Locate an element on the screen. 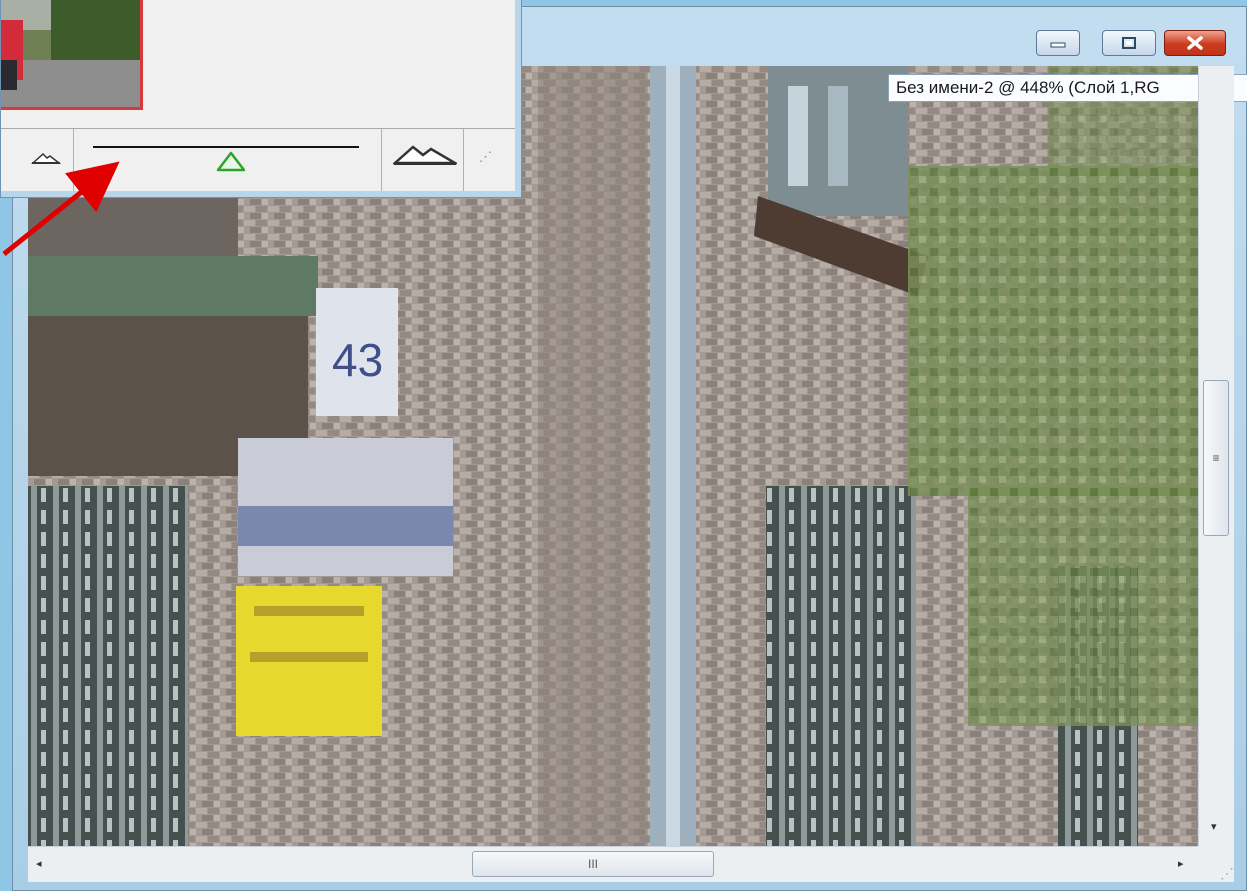 The width and height of the screenshot is (1247, 891). close-button is located at coordinates (1195, 43).